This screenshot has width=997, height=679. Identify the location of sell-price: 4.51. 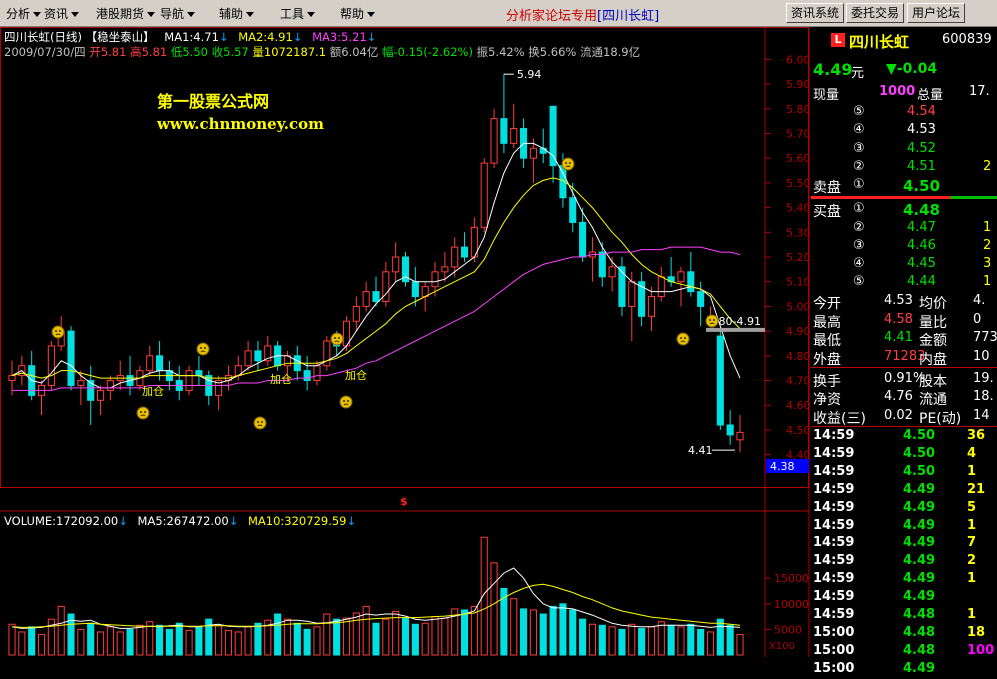
(921, 166).